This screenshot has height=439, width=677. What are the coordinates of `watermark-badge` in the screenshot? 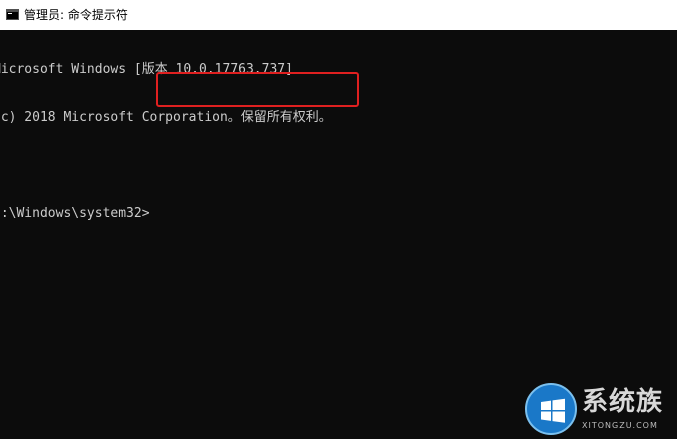 It's located at (551, 409).